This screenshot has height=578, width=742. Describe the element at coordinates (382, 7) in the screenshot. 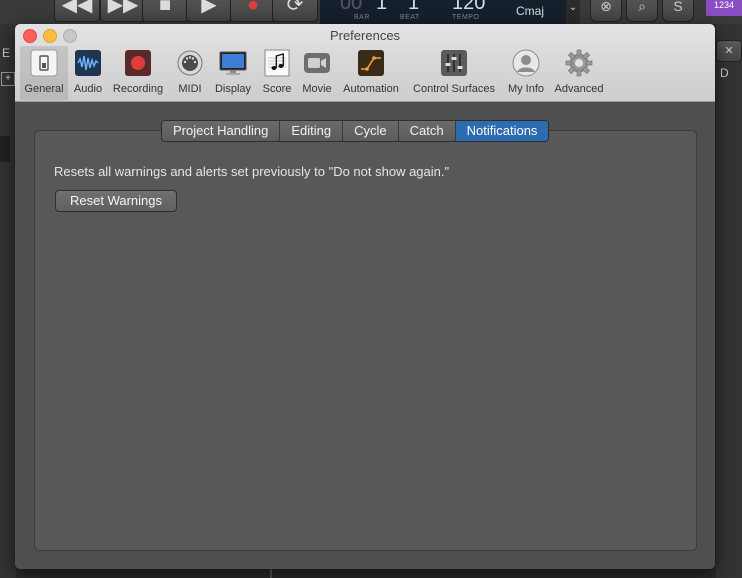

I see `lcd-bar-value: 1` at that location.